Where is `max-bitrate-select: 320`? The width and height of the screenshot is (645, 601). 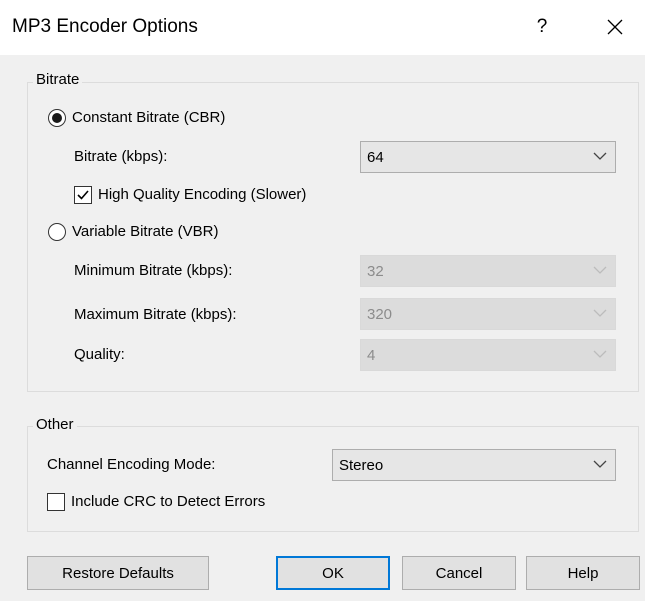
max-bitrate-select: 320 is located at coordinates (488, 314).